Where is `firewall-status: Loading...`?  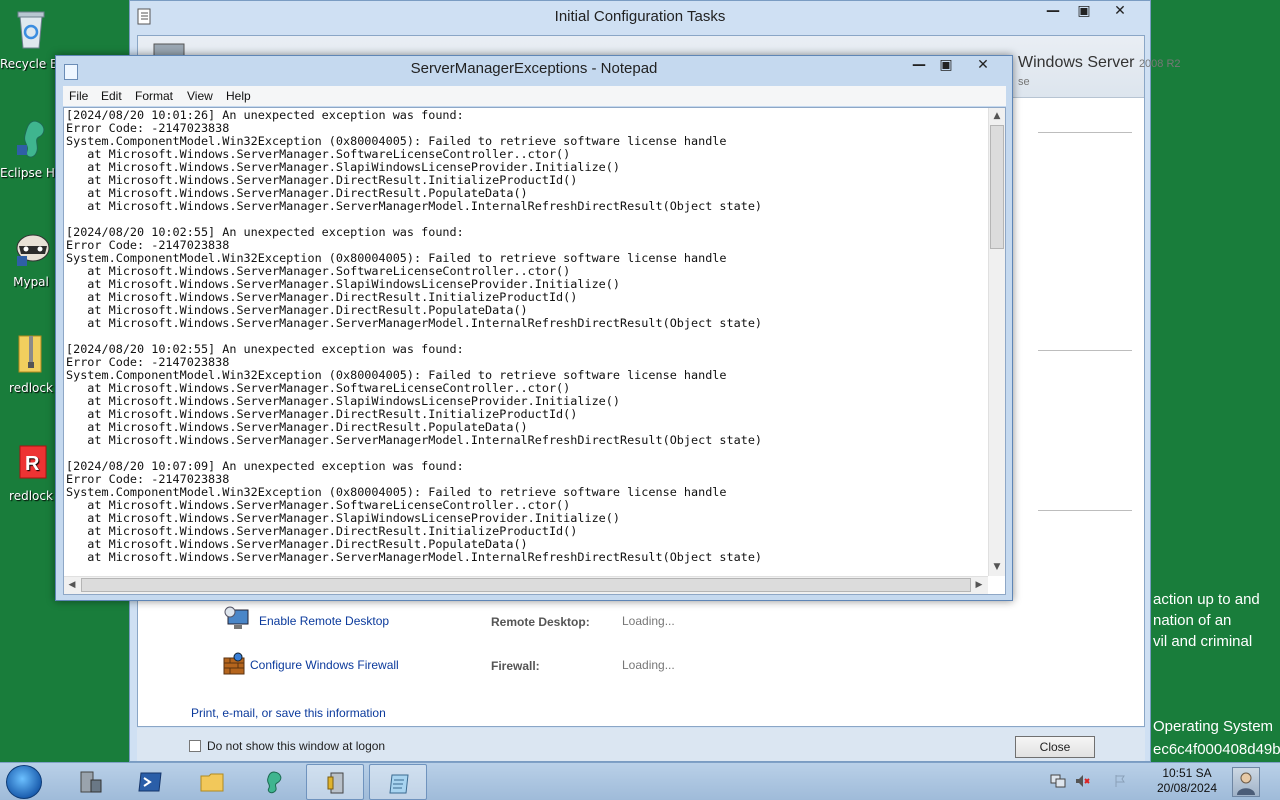
firewall-status: Loading... is located at coordinates (648, 665).